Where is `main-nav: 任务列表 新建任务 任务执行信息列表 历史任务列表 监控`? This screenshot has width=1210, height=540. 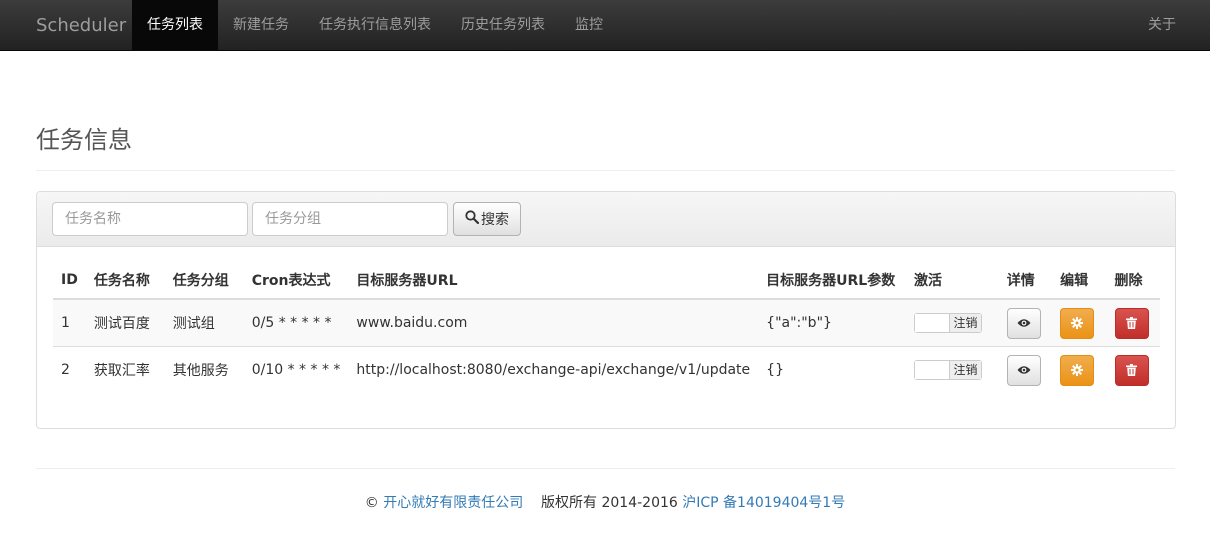 main-nav: 任务列表 新建任务 任务执行信息列表 历史任务列表 监控 is located at coordinates (375, 25).